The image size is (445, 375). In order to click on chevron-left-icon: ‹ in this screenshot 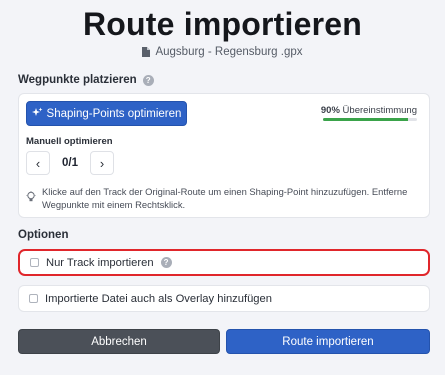, I will do `click(38, 163)`.